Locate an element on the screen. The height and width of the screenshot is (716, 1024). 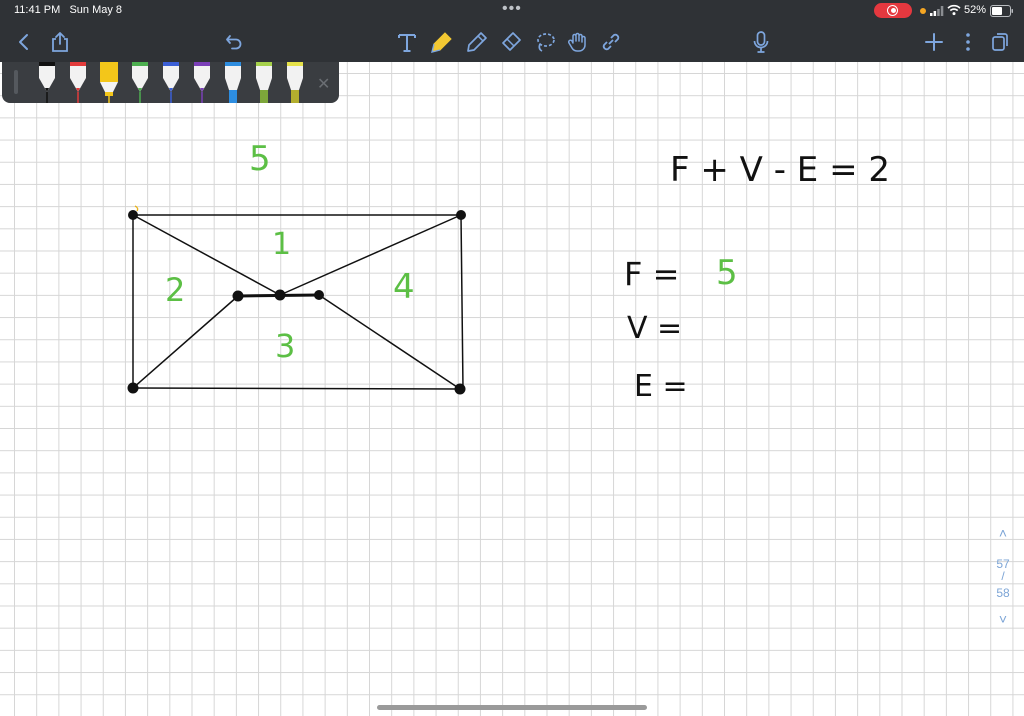
red-pen-icon is located at coordinates (78, 82).